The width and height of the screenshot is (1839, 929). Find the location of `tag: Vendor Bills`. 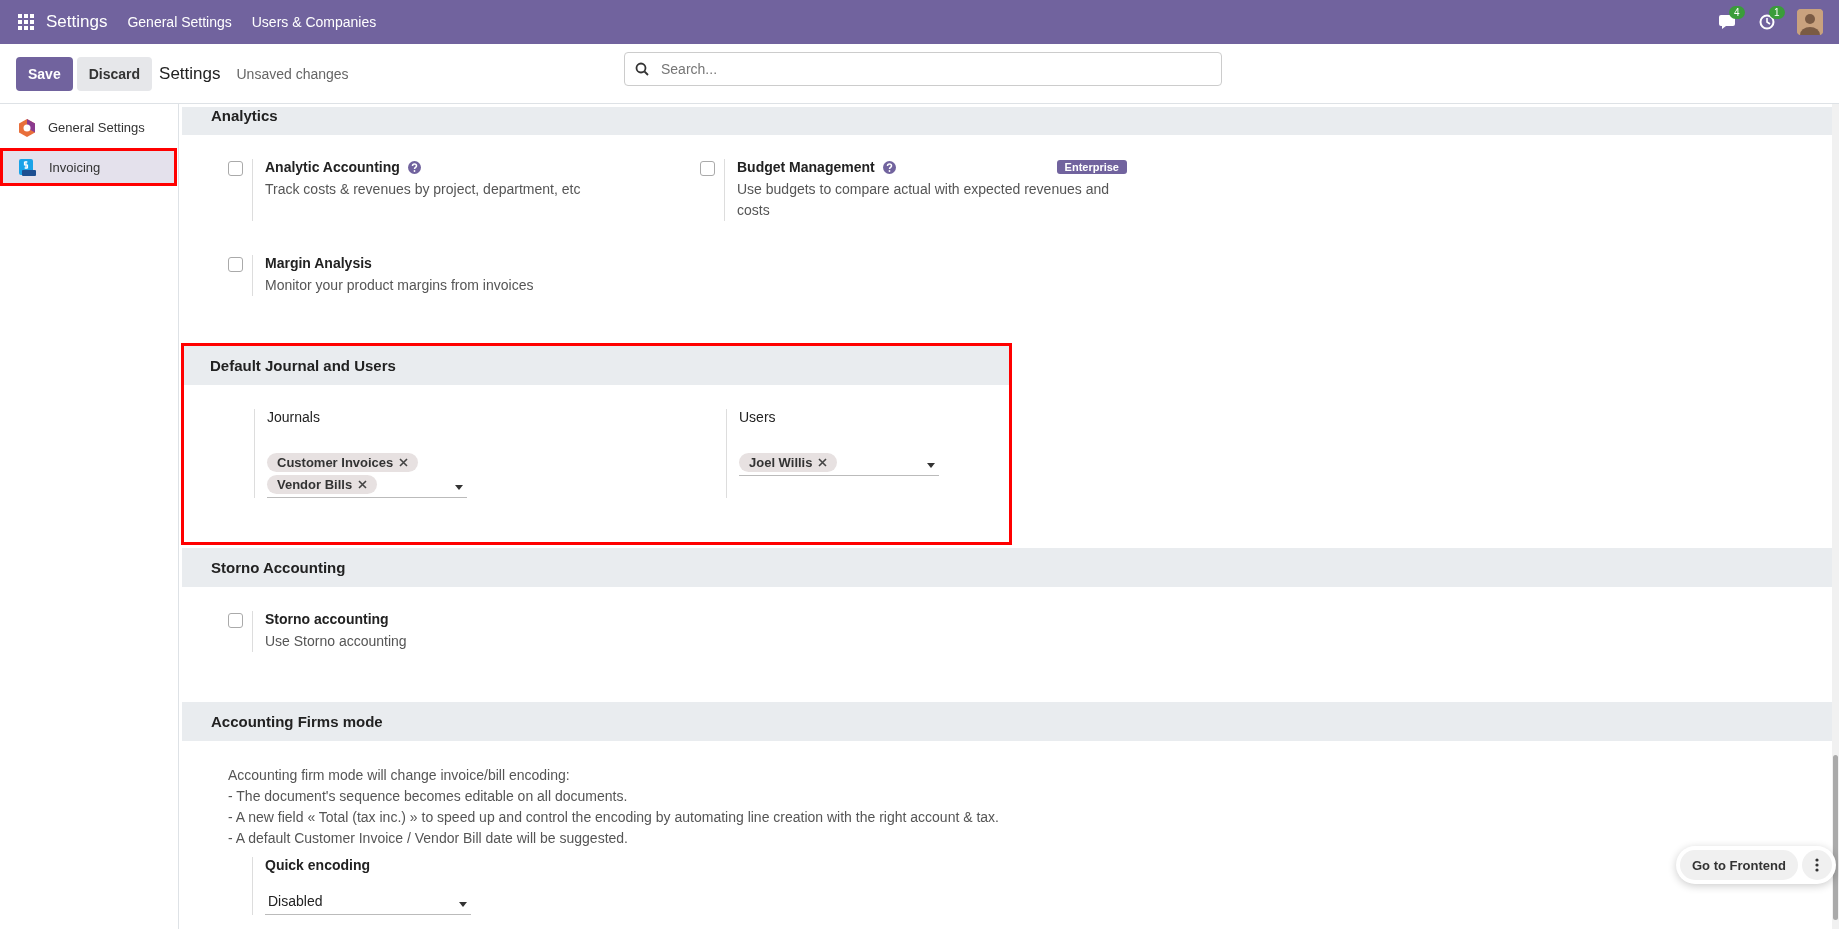

tag: Vendor Bills is located at coordinates (322, 484).